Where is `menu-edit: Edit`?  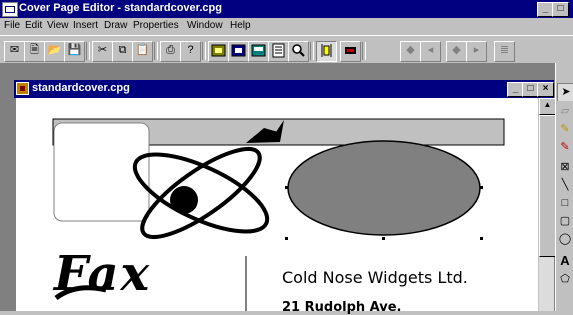
menu-edit: Edit is located at coordinates (33, 25).